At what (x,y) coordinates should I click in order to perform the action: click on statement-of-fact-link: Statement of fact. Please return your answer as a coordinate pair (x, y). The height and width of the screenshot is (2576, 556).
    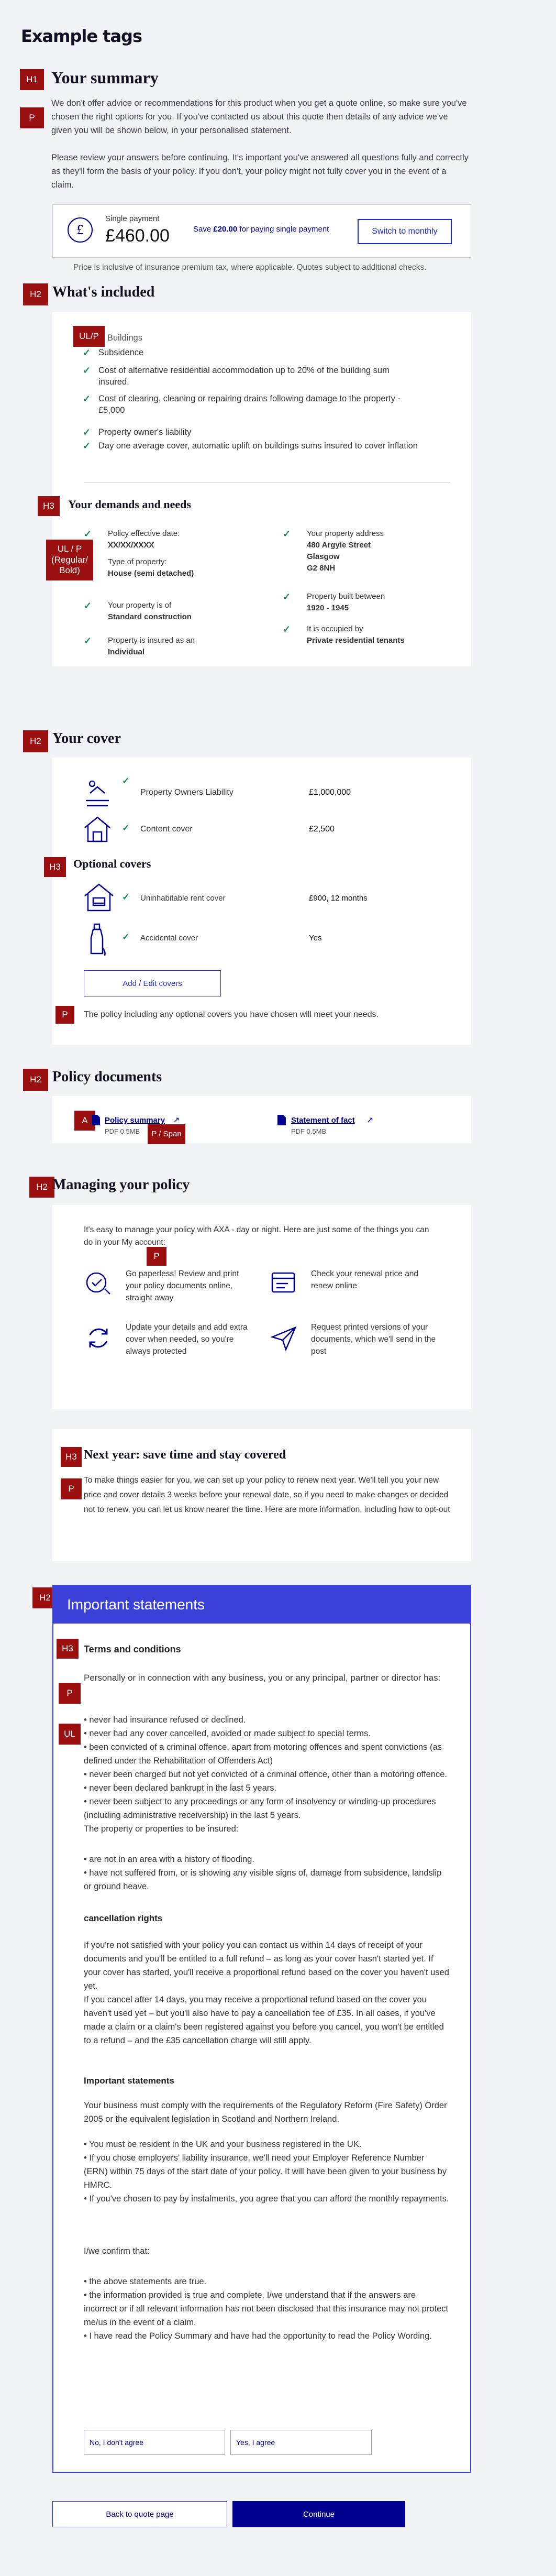
    Looking at the image, I should click on (323, 1120).